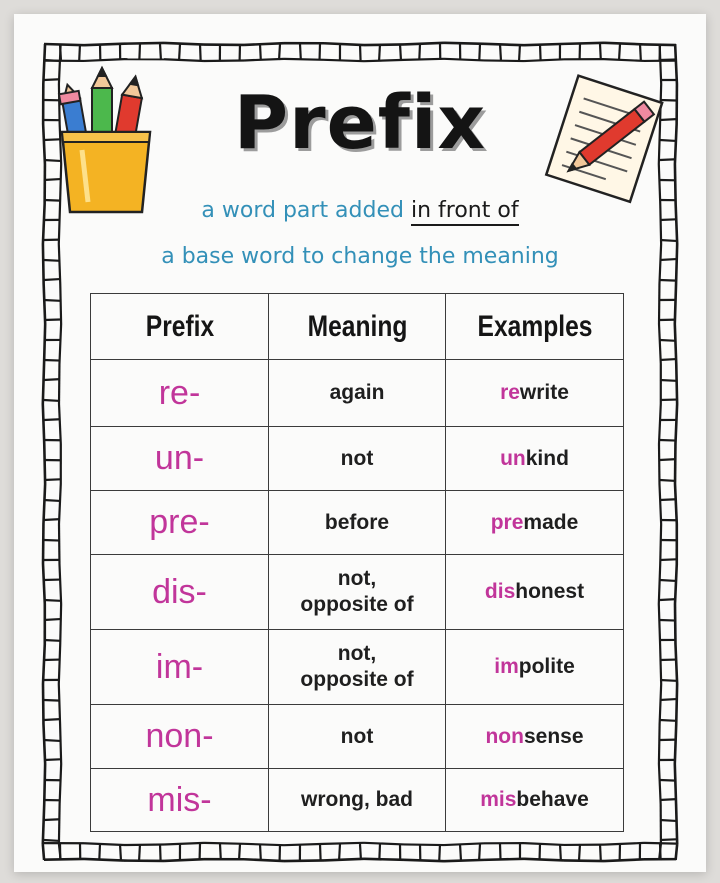  Describe the element at coordinates (179, 667) in the screenshot. I see `prefix-cell: im-` at that location.